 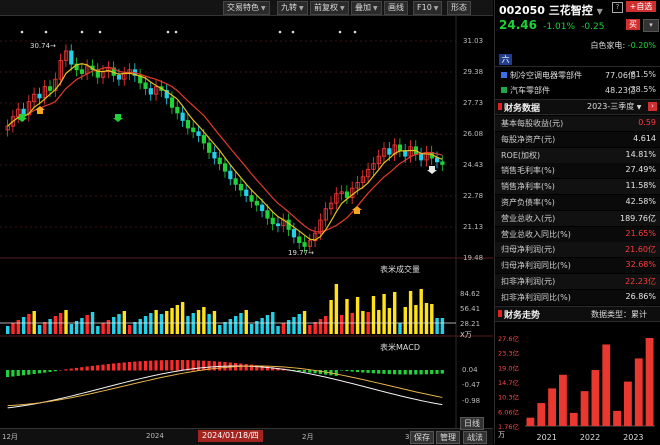 I want to click on save-button: 保存, so click(x=422, y=437).